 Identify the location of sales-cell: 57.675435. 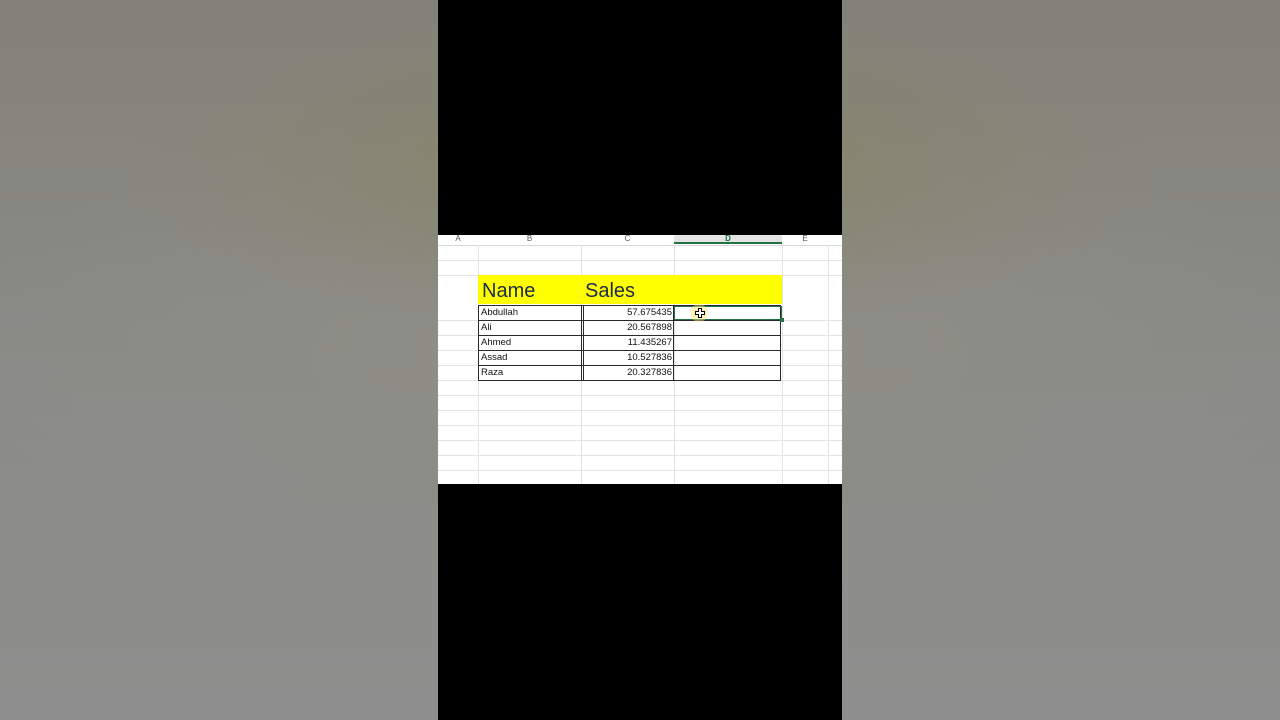
(627, 313).